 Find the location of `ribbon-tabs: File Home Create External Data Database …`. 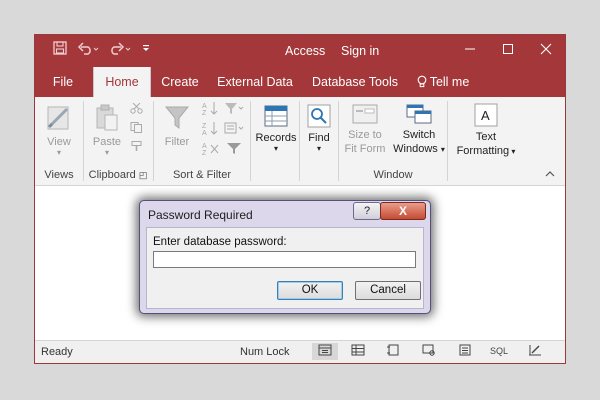

ribbon-tabs: File Home Create External Data Database … is located at coordinates (300, 82).